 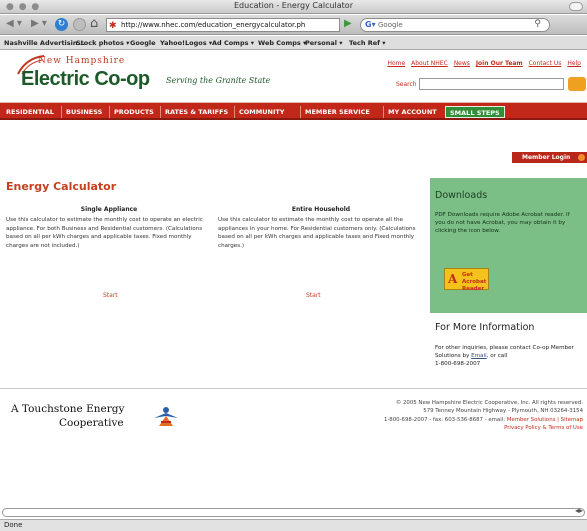 I want to click on nav-rates-tariffs: RATES & TARIFFS, so click(x=196, y=112).